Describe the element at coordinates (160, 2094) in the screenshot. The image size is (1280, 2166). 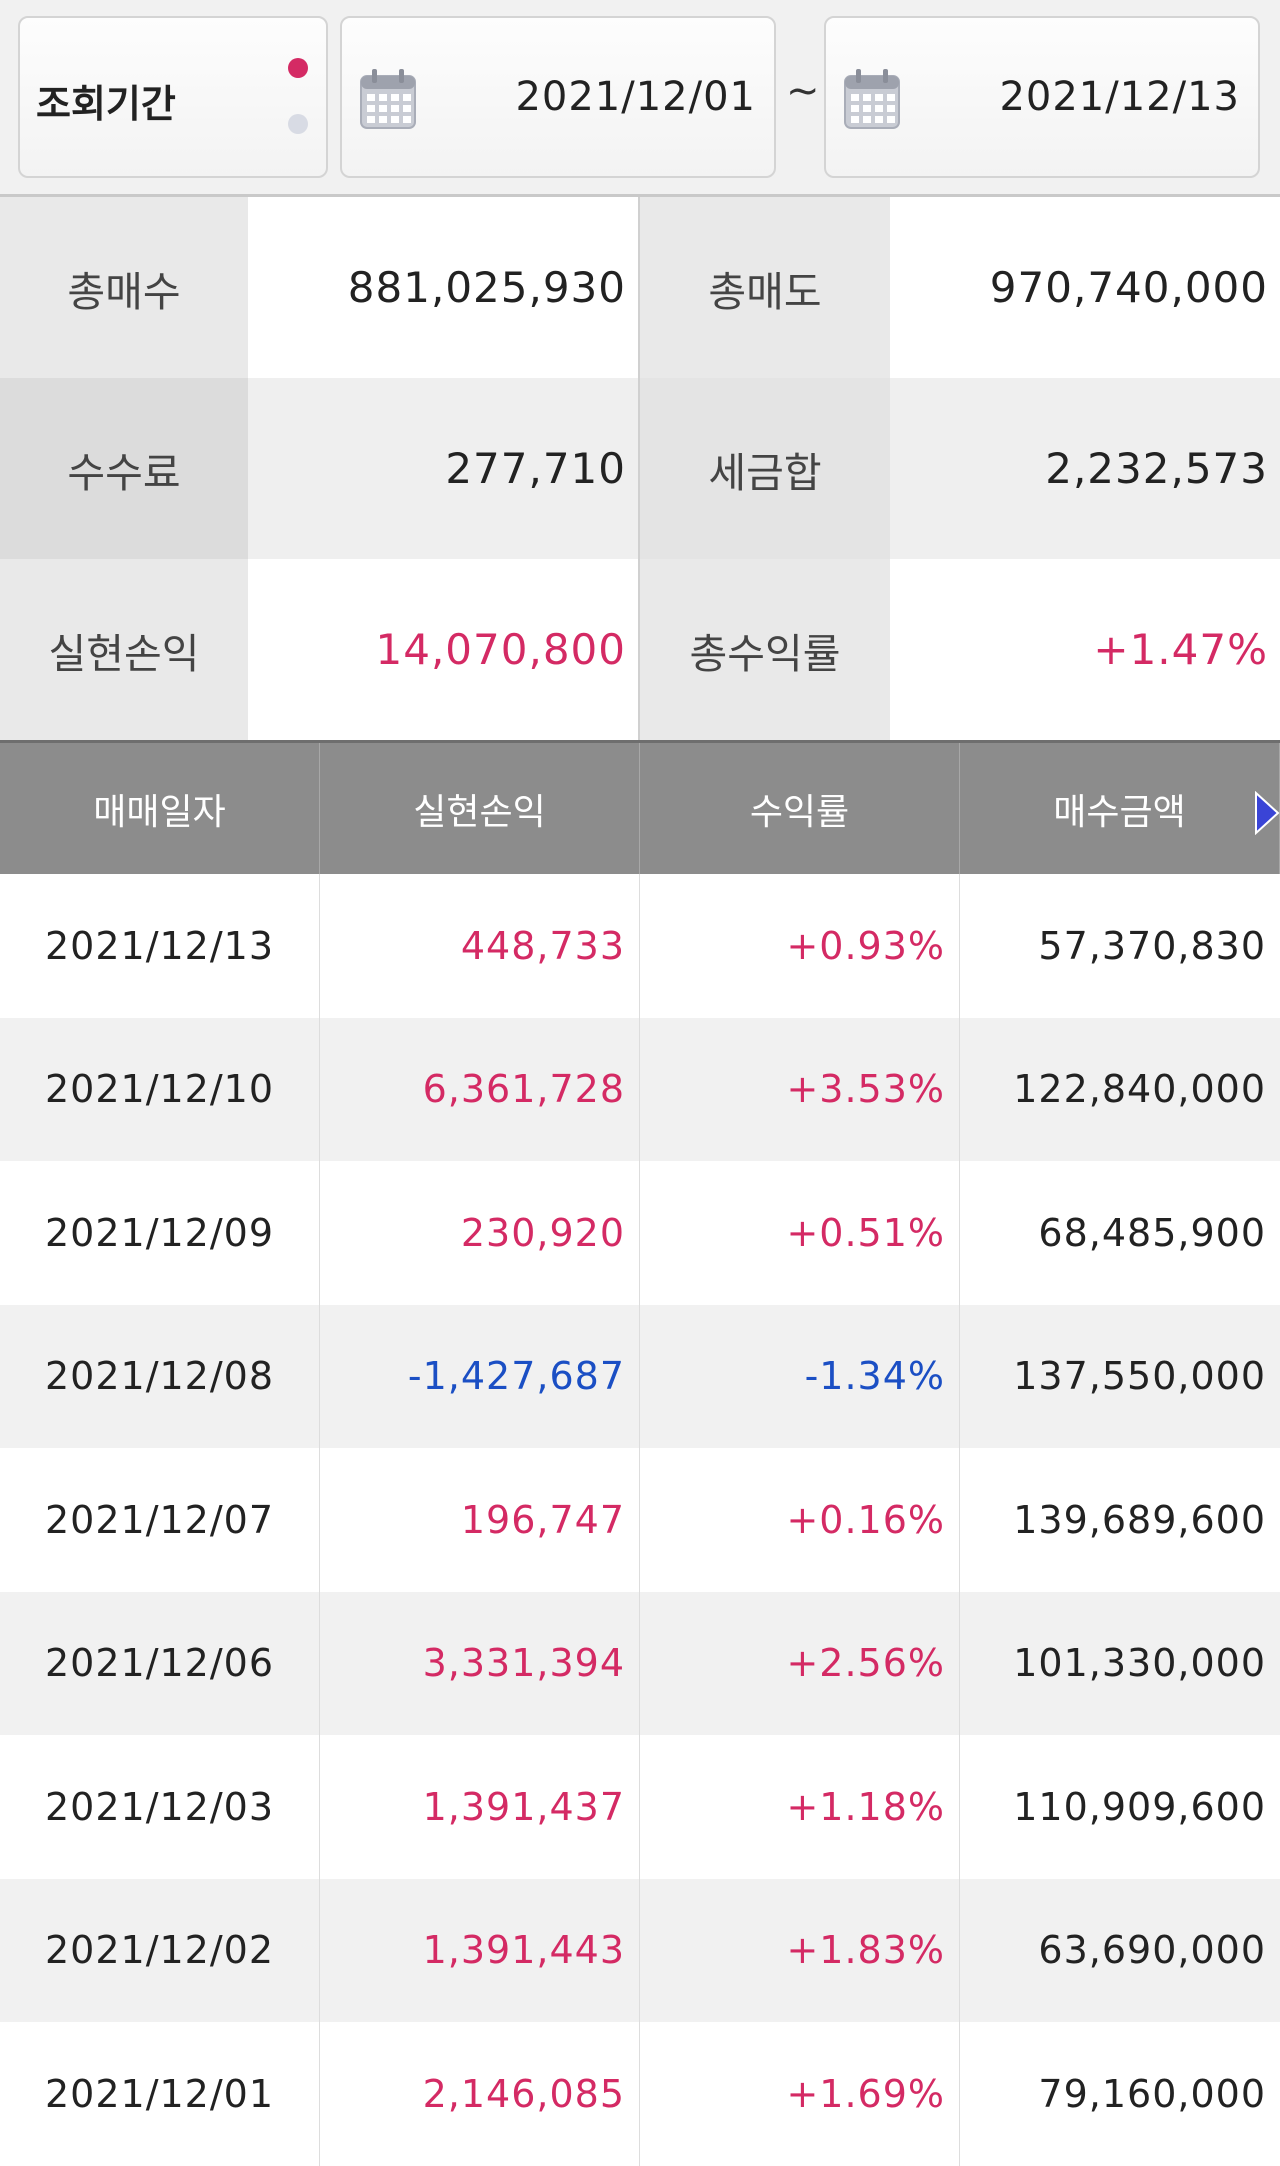
I see `row-date: 2021/12/01` at that location.